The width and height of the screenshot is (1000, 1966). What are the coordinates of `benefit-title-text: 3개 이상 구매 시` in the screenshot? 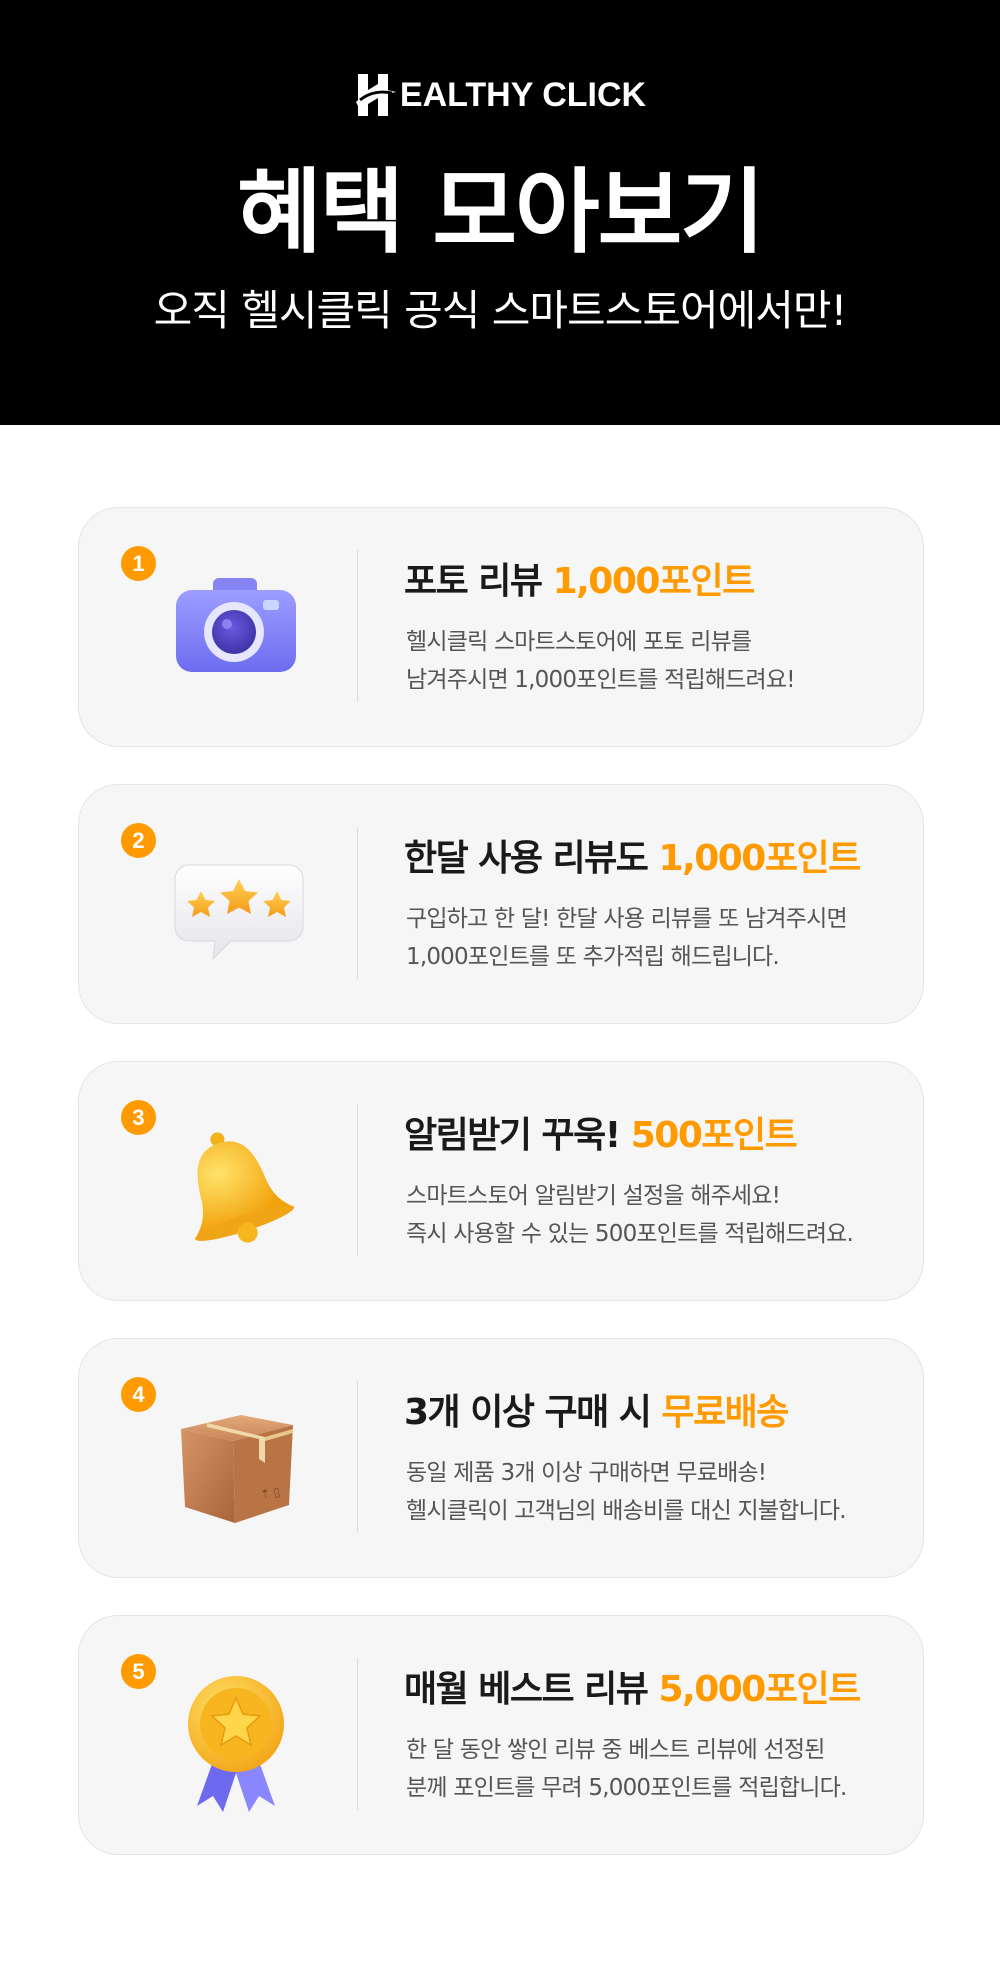 It's located at (528, 1412).